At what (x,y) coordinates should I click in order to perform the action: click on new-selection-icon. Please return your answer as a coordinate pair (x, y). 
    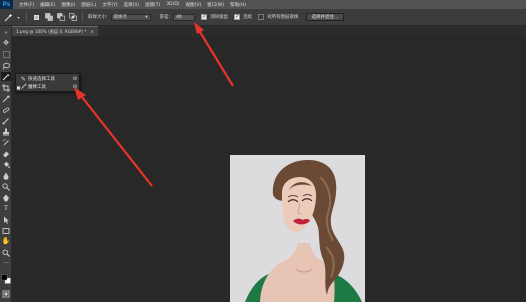
    Looking at the image, I should click on (36, 17).